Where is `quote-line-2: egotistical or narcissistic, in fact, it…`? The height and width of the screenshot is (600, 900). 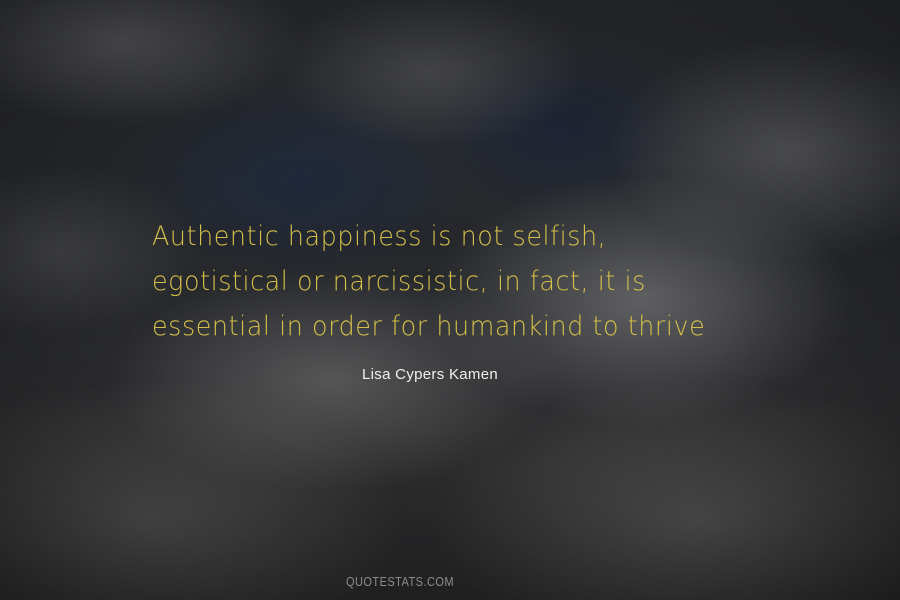
quote-line-2: egotistical or narcissistic, in fact, it… is located at coordinates (399, 281).